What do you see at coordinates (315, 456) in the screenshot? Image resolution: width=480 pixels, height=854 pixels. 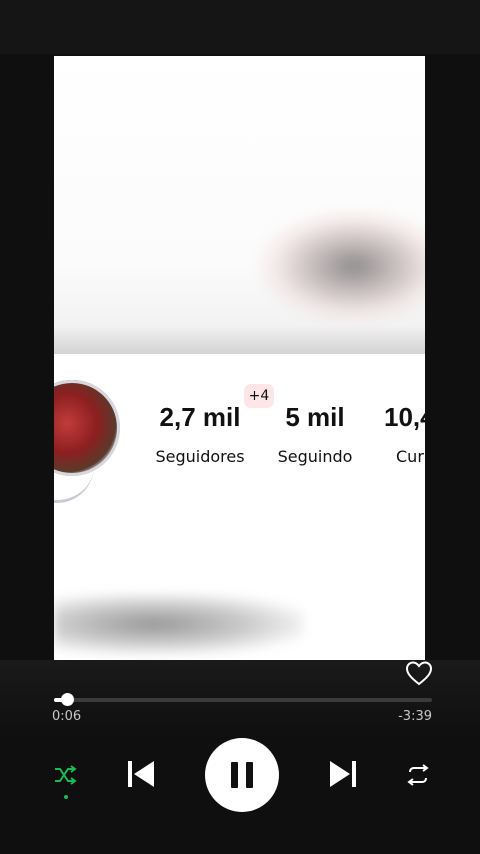 I see `following-label: Seguindo` at bounding box center [315, 456].